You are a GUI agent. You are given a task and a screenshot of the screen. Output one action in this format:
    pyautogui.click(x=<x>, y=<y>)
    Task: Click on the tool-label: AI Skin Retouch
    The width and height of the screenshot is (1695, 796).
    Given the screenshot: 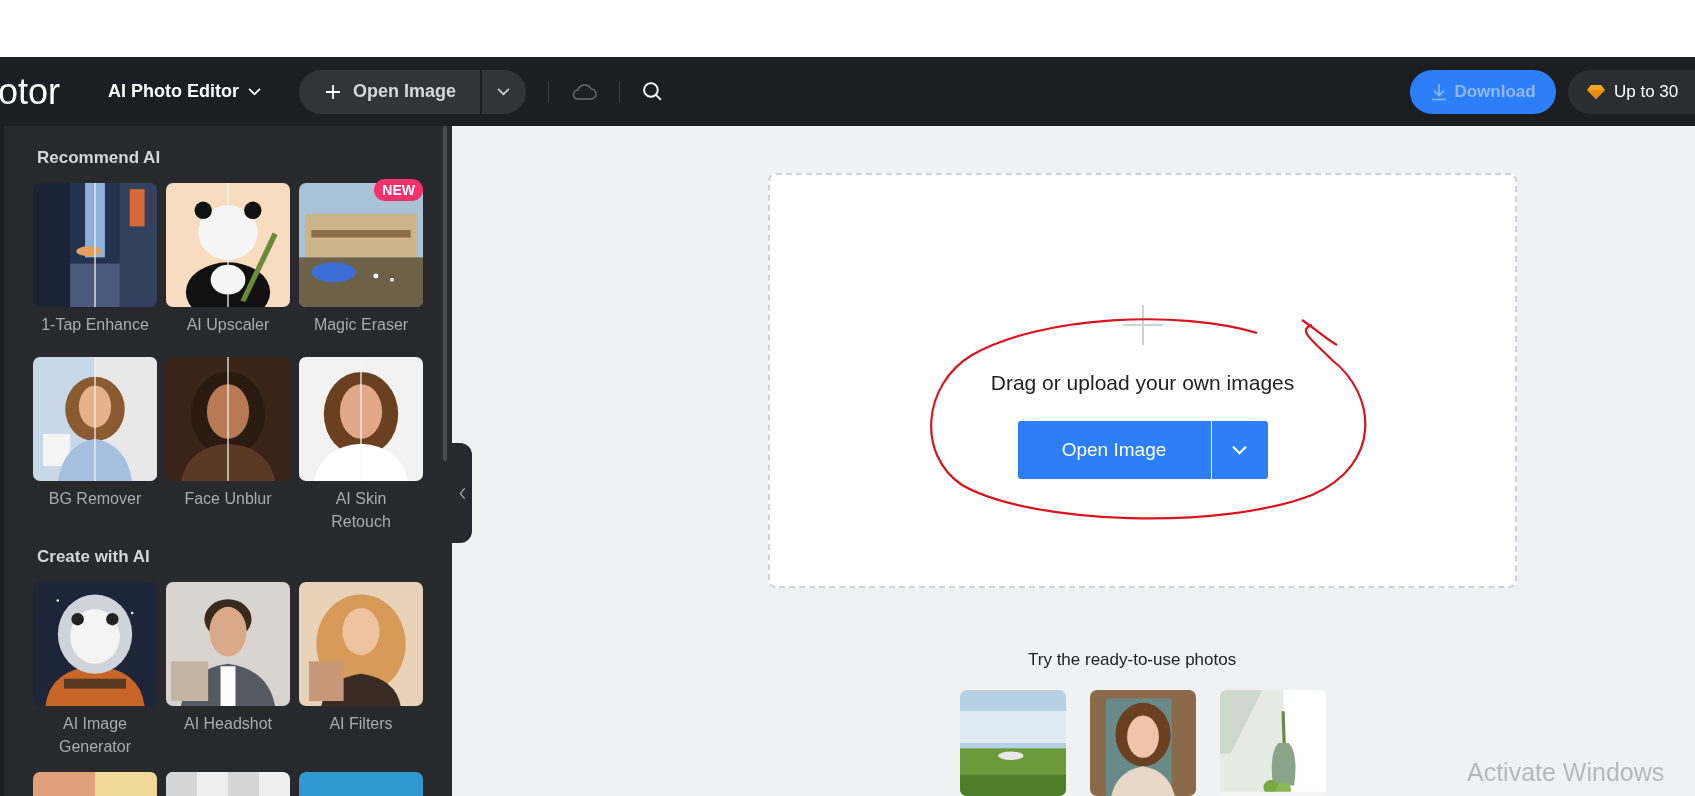 What is the action you would take?
    pyautogui.click(x=361, y=510)
    